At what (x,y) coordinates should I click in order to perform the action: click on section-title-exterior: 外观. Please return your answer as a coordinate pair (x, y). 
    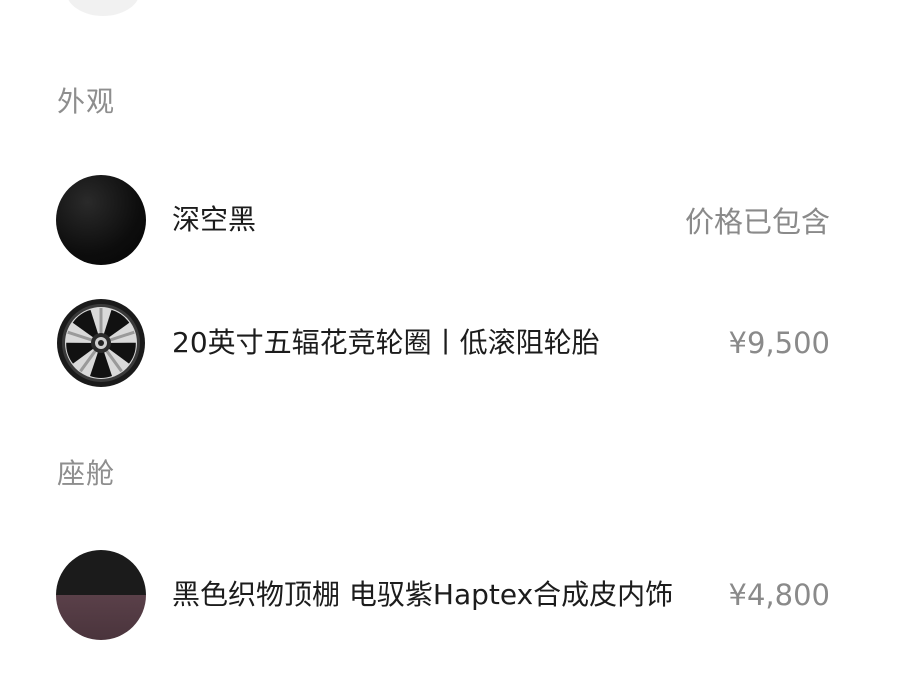
    Looking at the image, I should click on (86, 101).